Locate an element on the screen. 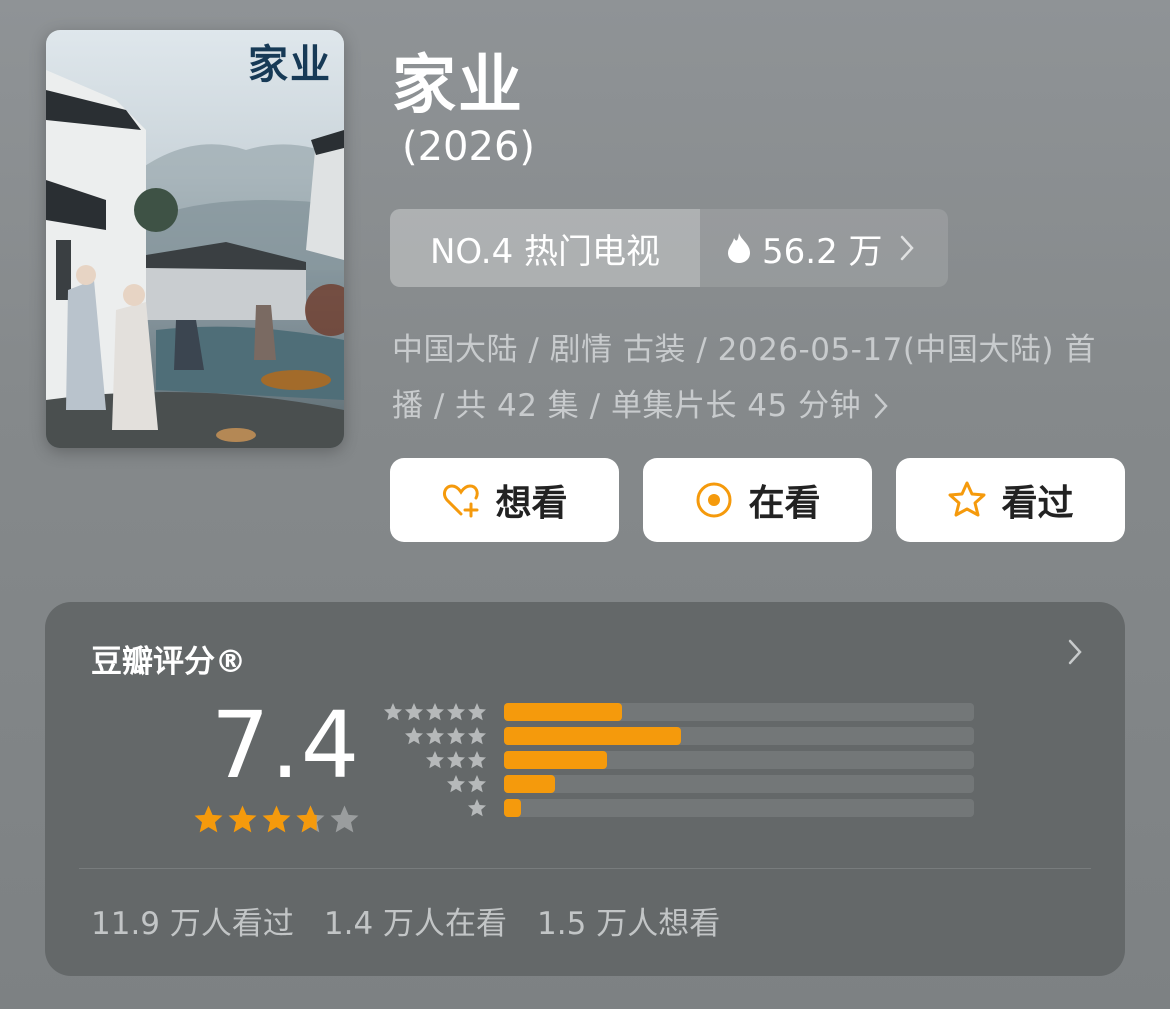  want-to-watch-button: 想看 is located at coordinates (504, 500).